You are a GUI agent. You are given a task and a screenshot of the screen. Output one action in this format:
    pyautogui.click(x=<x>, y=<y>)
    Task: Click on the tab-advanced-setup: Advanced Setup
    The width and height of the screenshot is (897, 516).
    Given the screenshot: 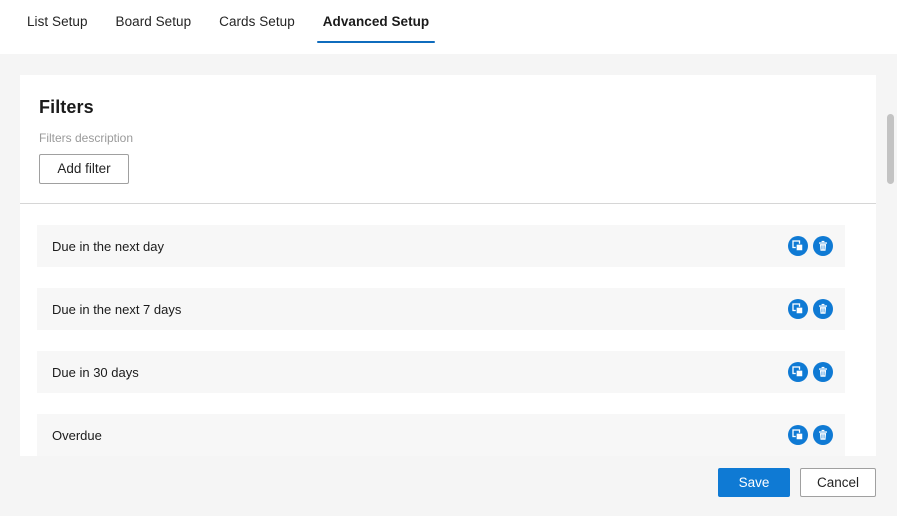 What is the action you would take?
    pyautogui.click(x=376, y=21)
    